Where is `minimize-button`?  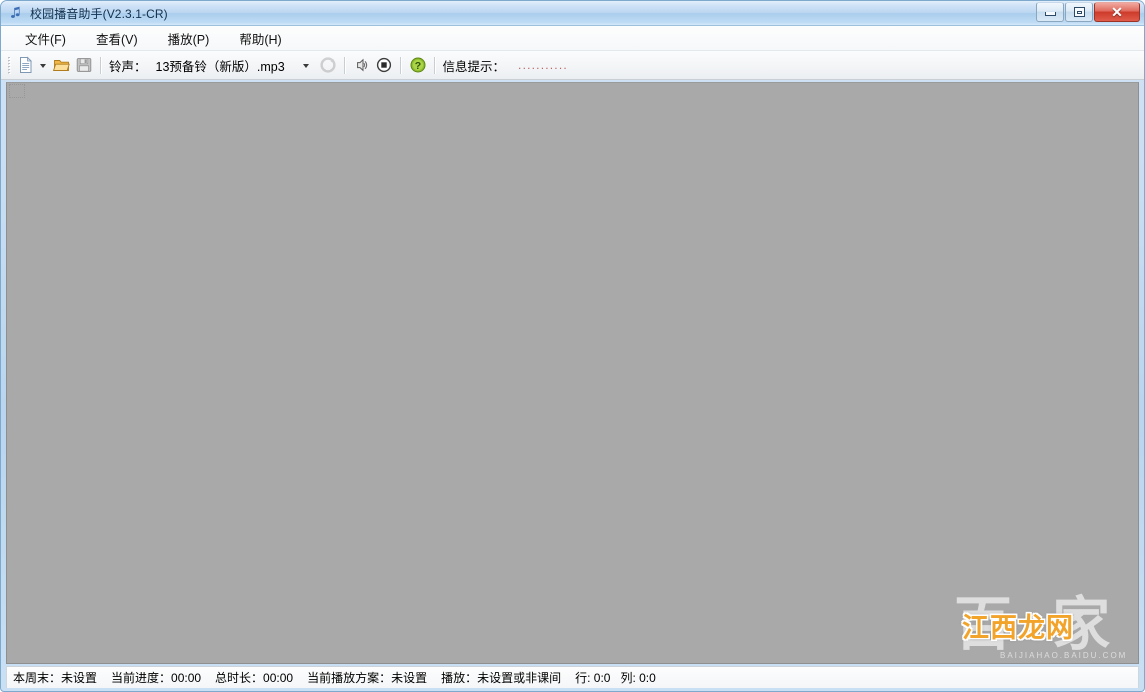
minimize-button is located at coordinates (1050, 12).